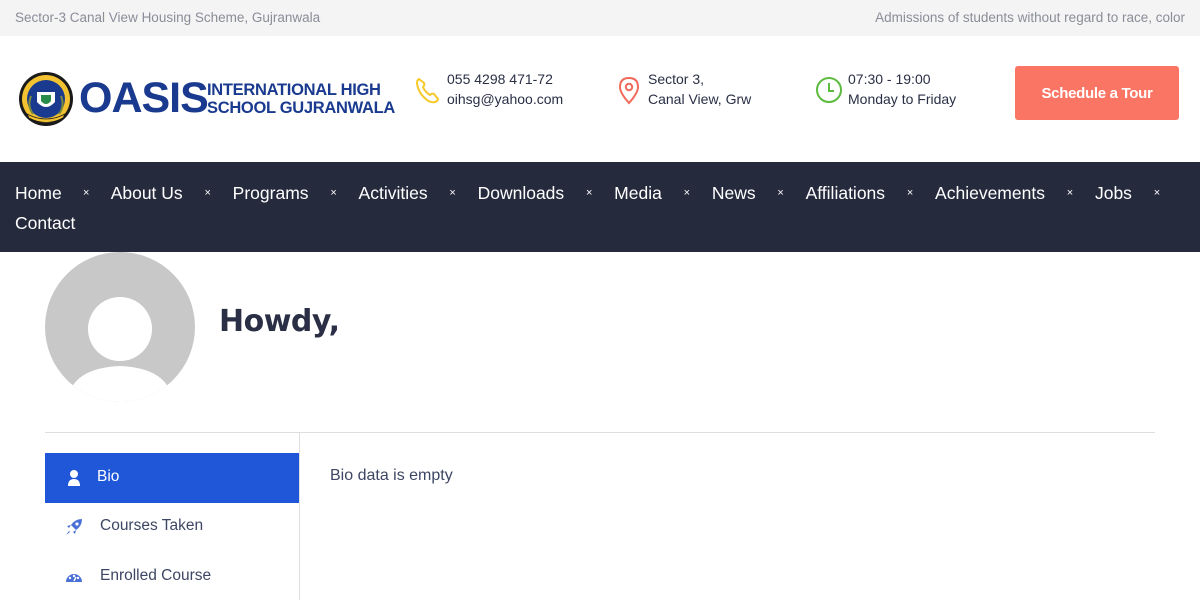 This screenshot has width=1200, height=600. I want to click on nav-item-about-us: About Us, so click(147, 193).